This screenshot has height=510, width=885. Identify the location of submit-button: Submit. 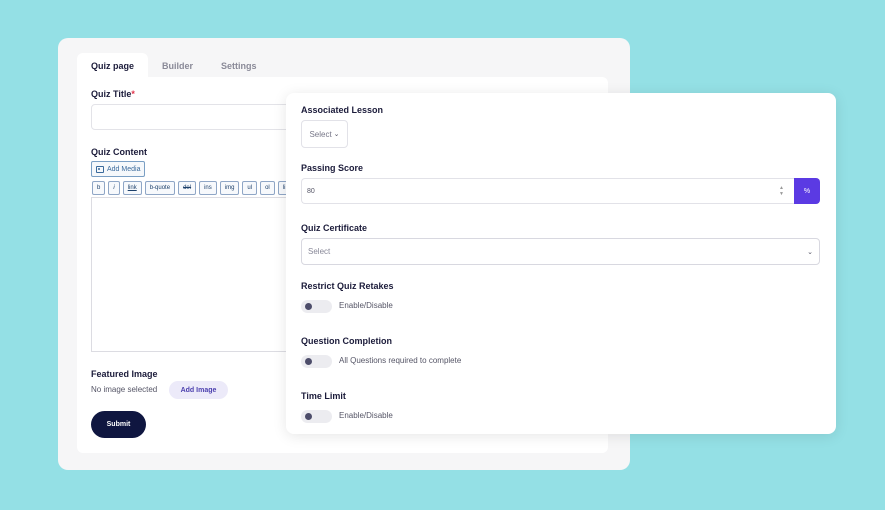
(118, 424).